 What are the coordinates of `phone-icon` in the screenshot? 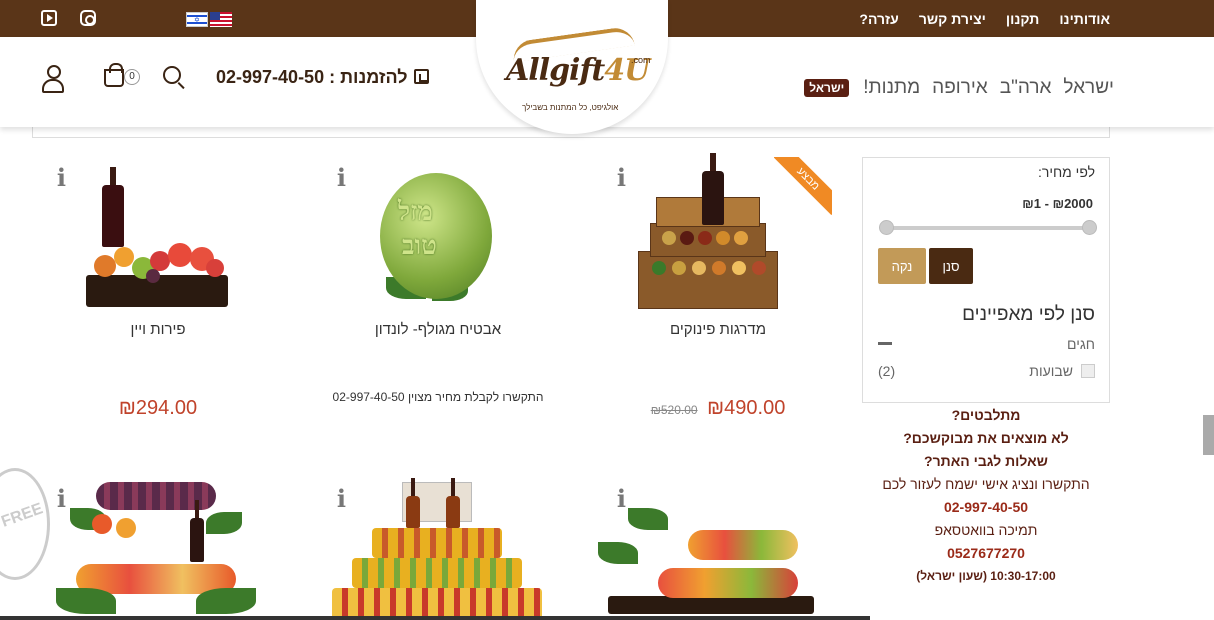 It's located at (421, 76).